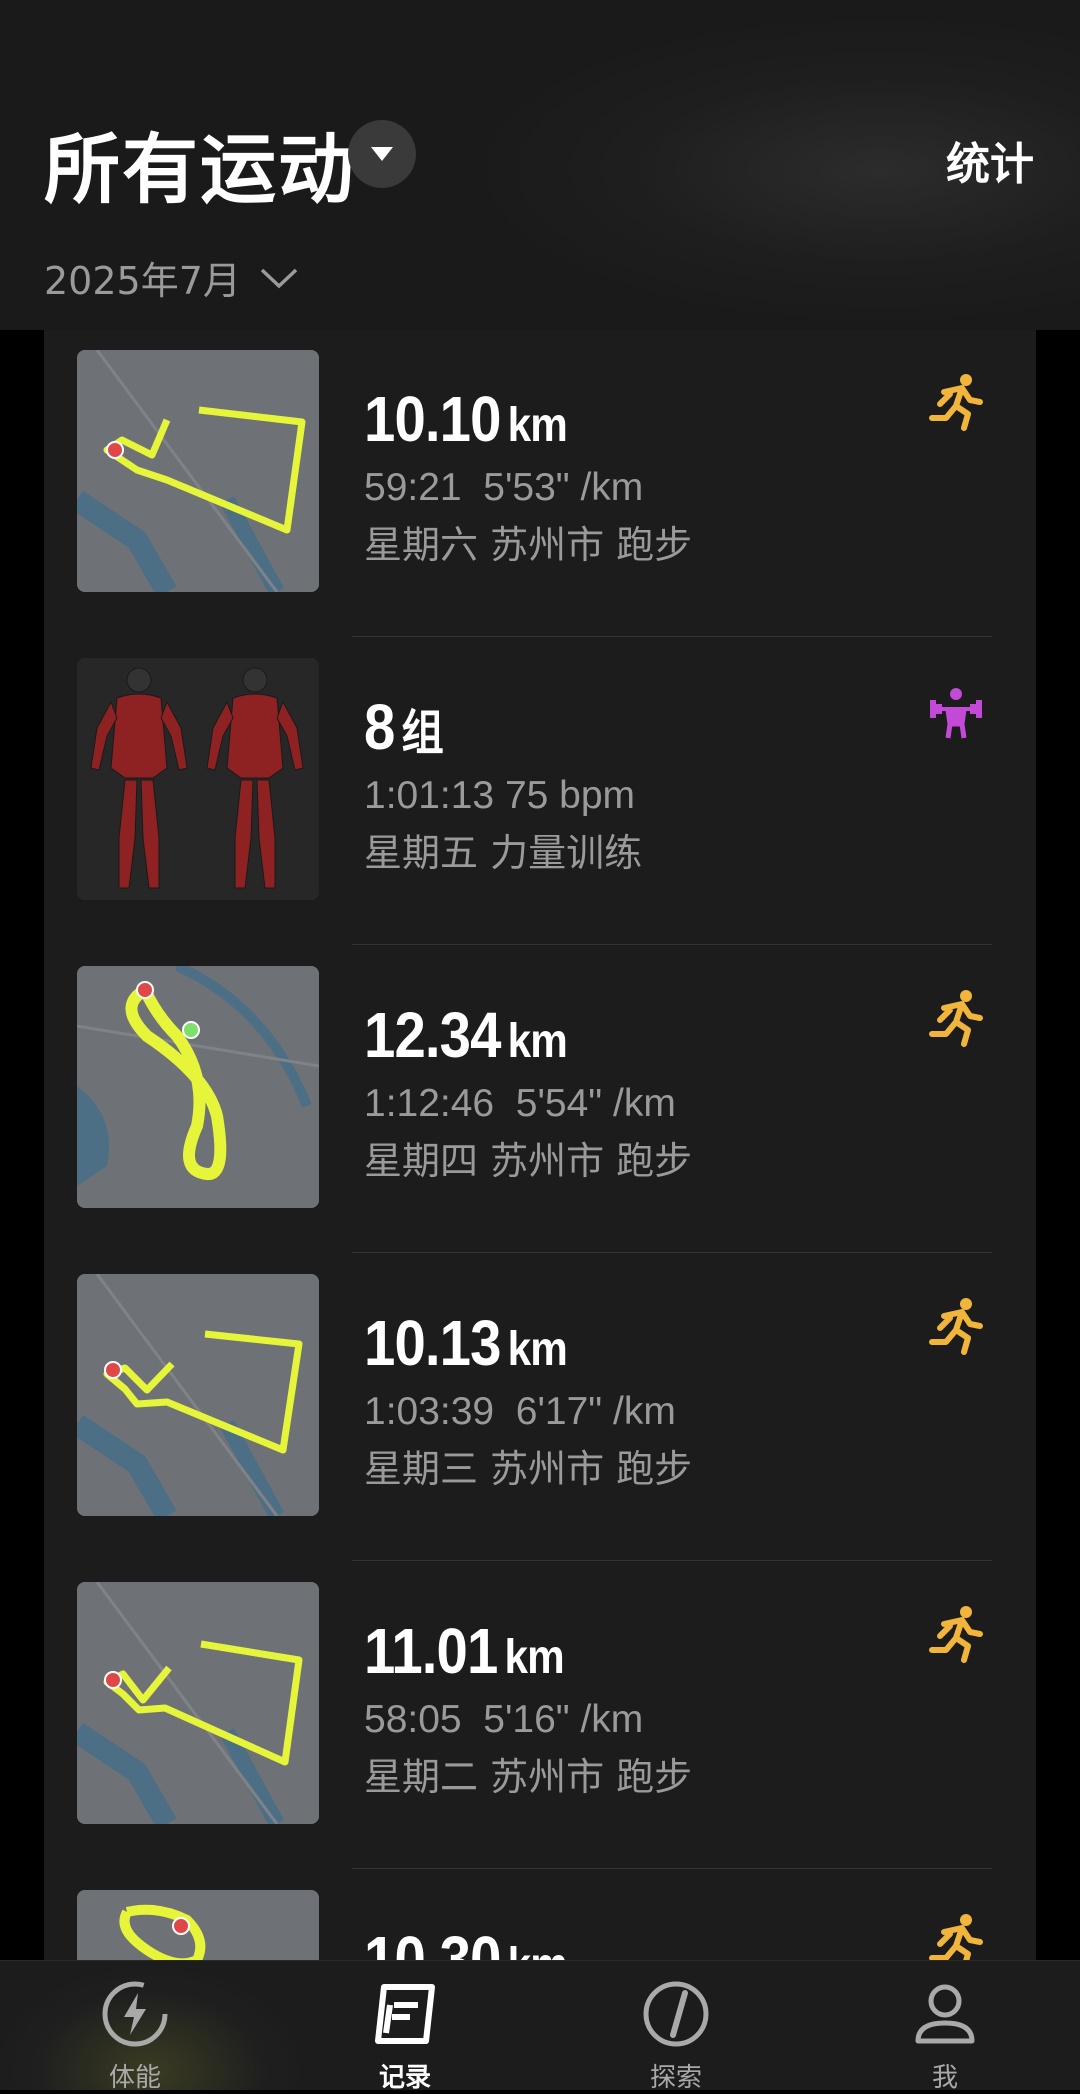 This screenshot has width=1080, height=2094. I want to click on month-selector: 2025年7月, so click(171, 277).